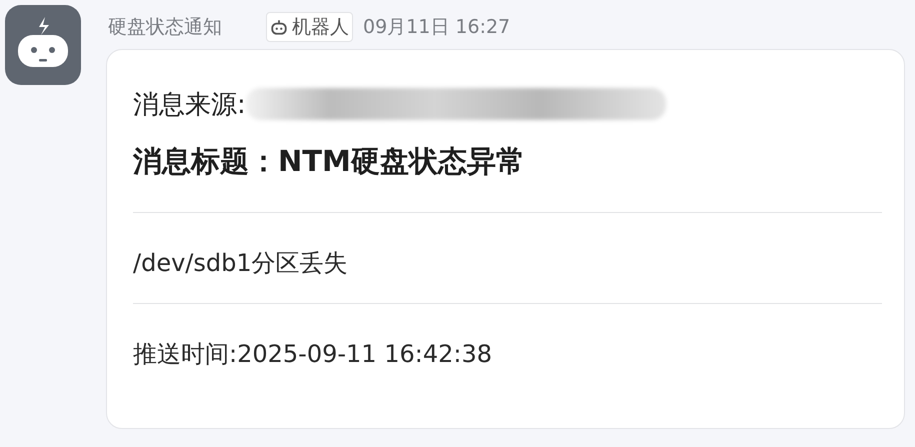 The image size is (915, 447). What do you see at coordinates (329, 161) in the screenshot?
I see `message-title: 消息标题：NTM硬盘状态异常` at bounding box center [329, 161].